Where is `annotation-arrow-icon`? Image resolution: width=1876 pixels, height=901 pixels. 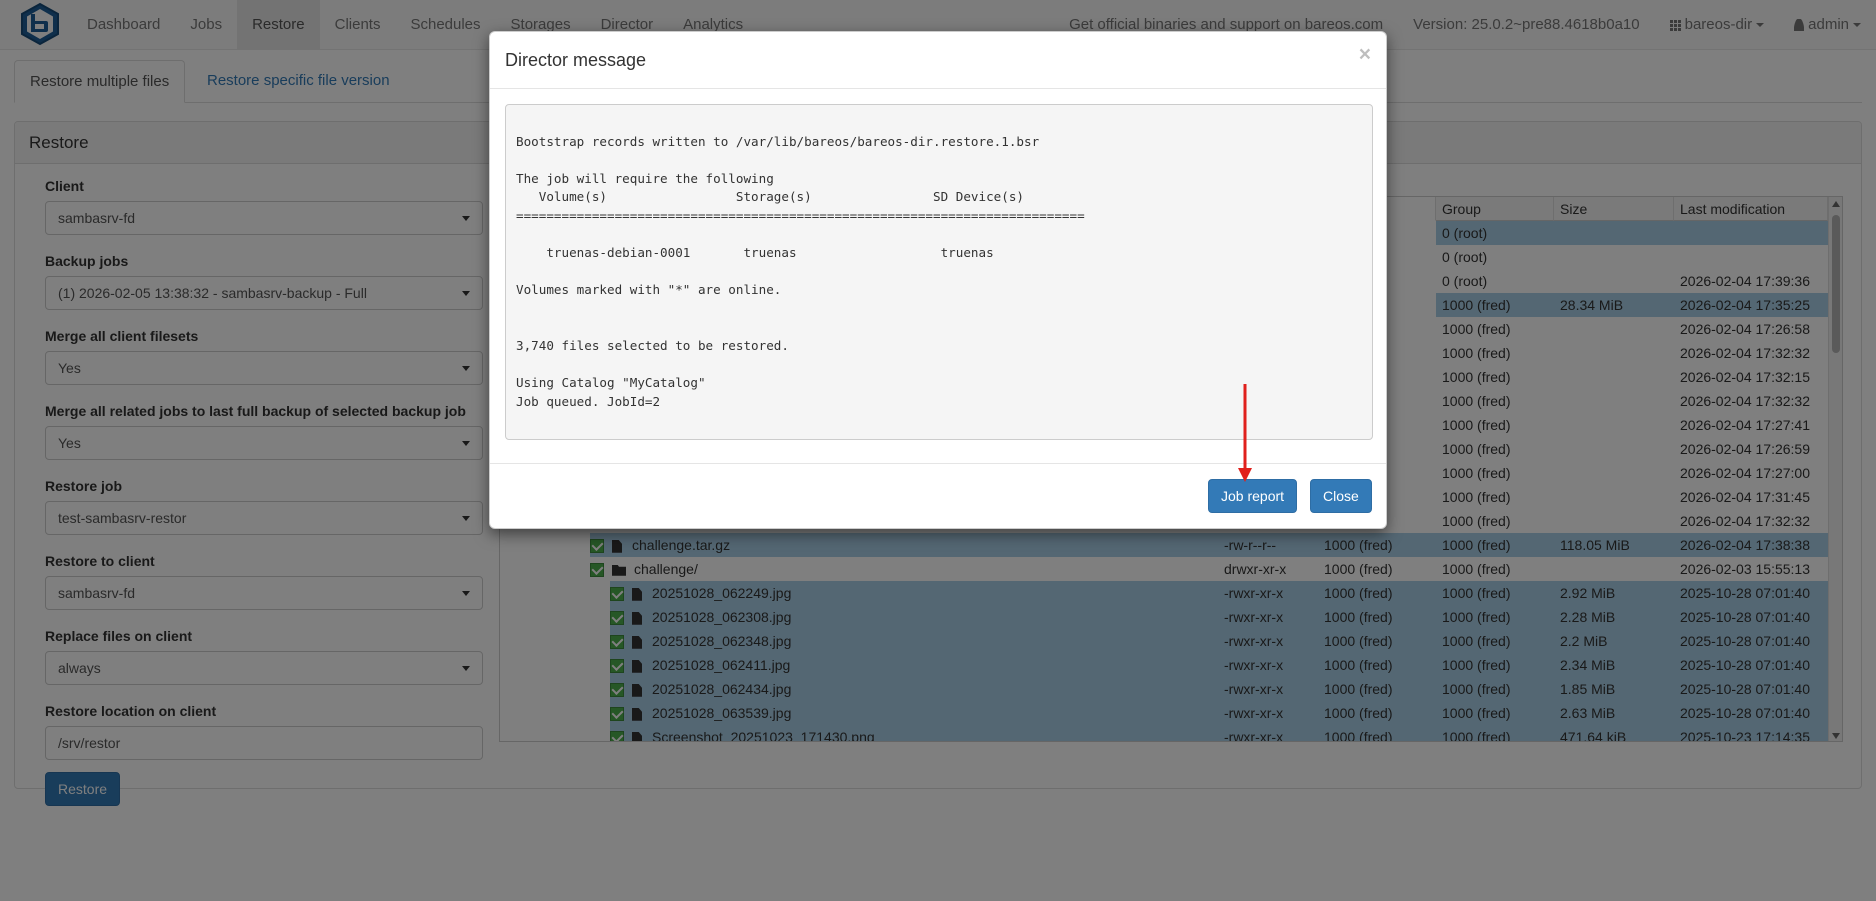 annotation-arrow-icon is located at coordinates (1245, 433).